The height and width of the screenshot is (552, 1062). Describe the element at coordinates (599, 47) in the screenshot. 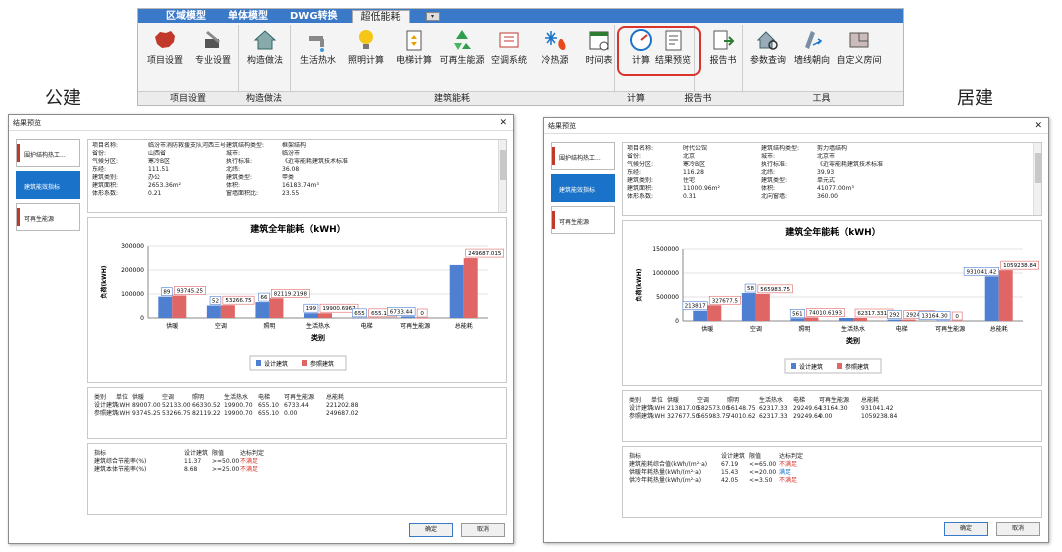

I see `ribbon-schedule-button: 时间表` at that location.